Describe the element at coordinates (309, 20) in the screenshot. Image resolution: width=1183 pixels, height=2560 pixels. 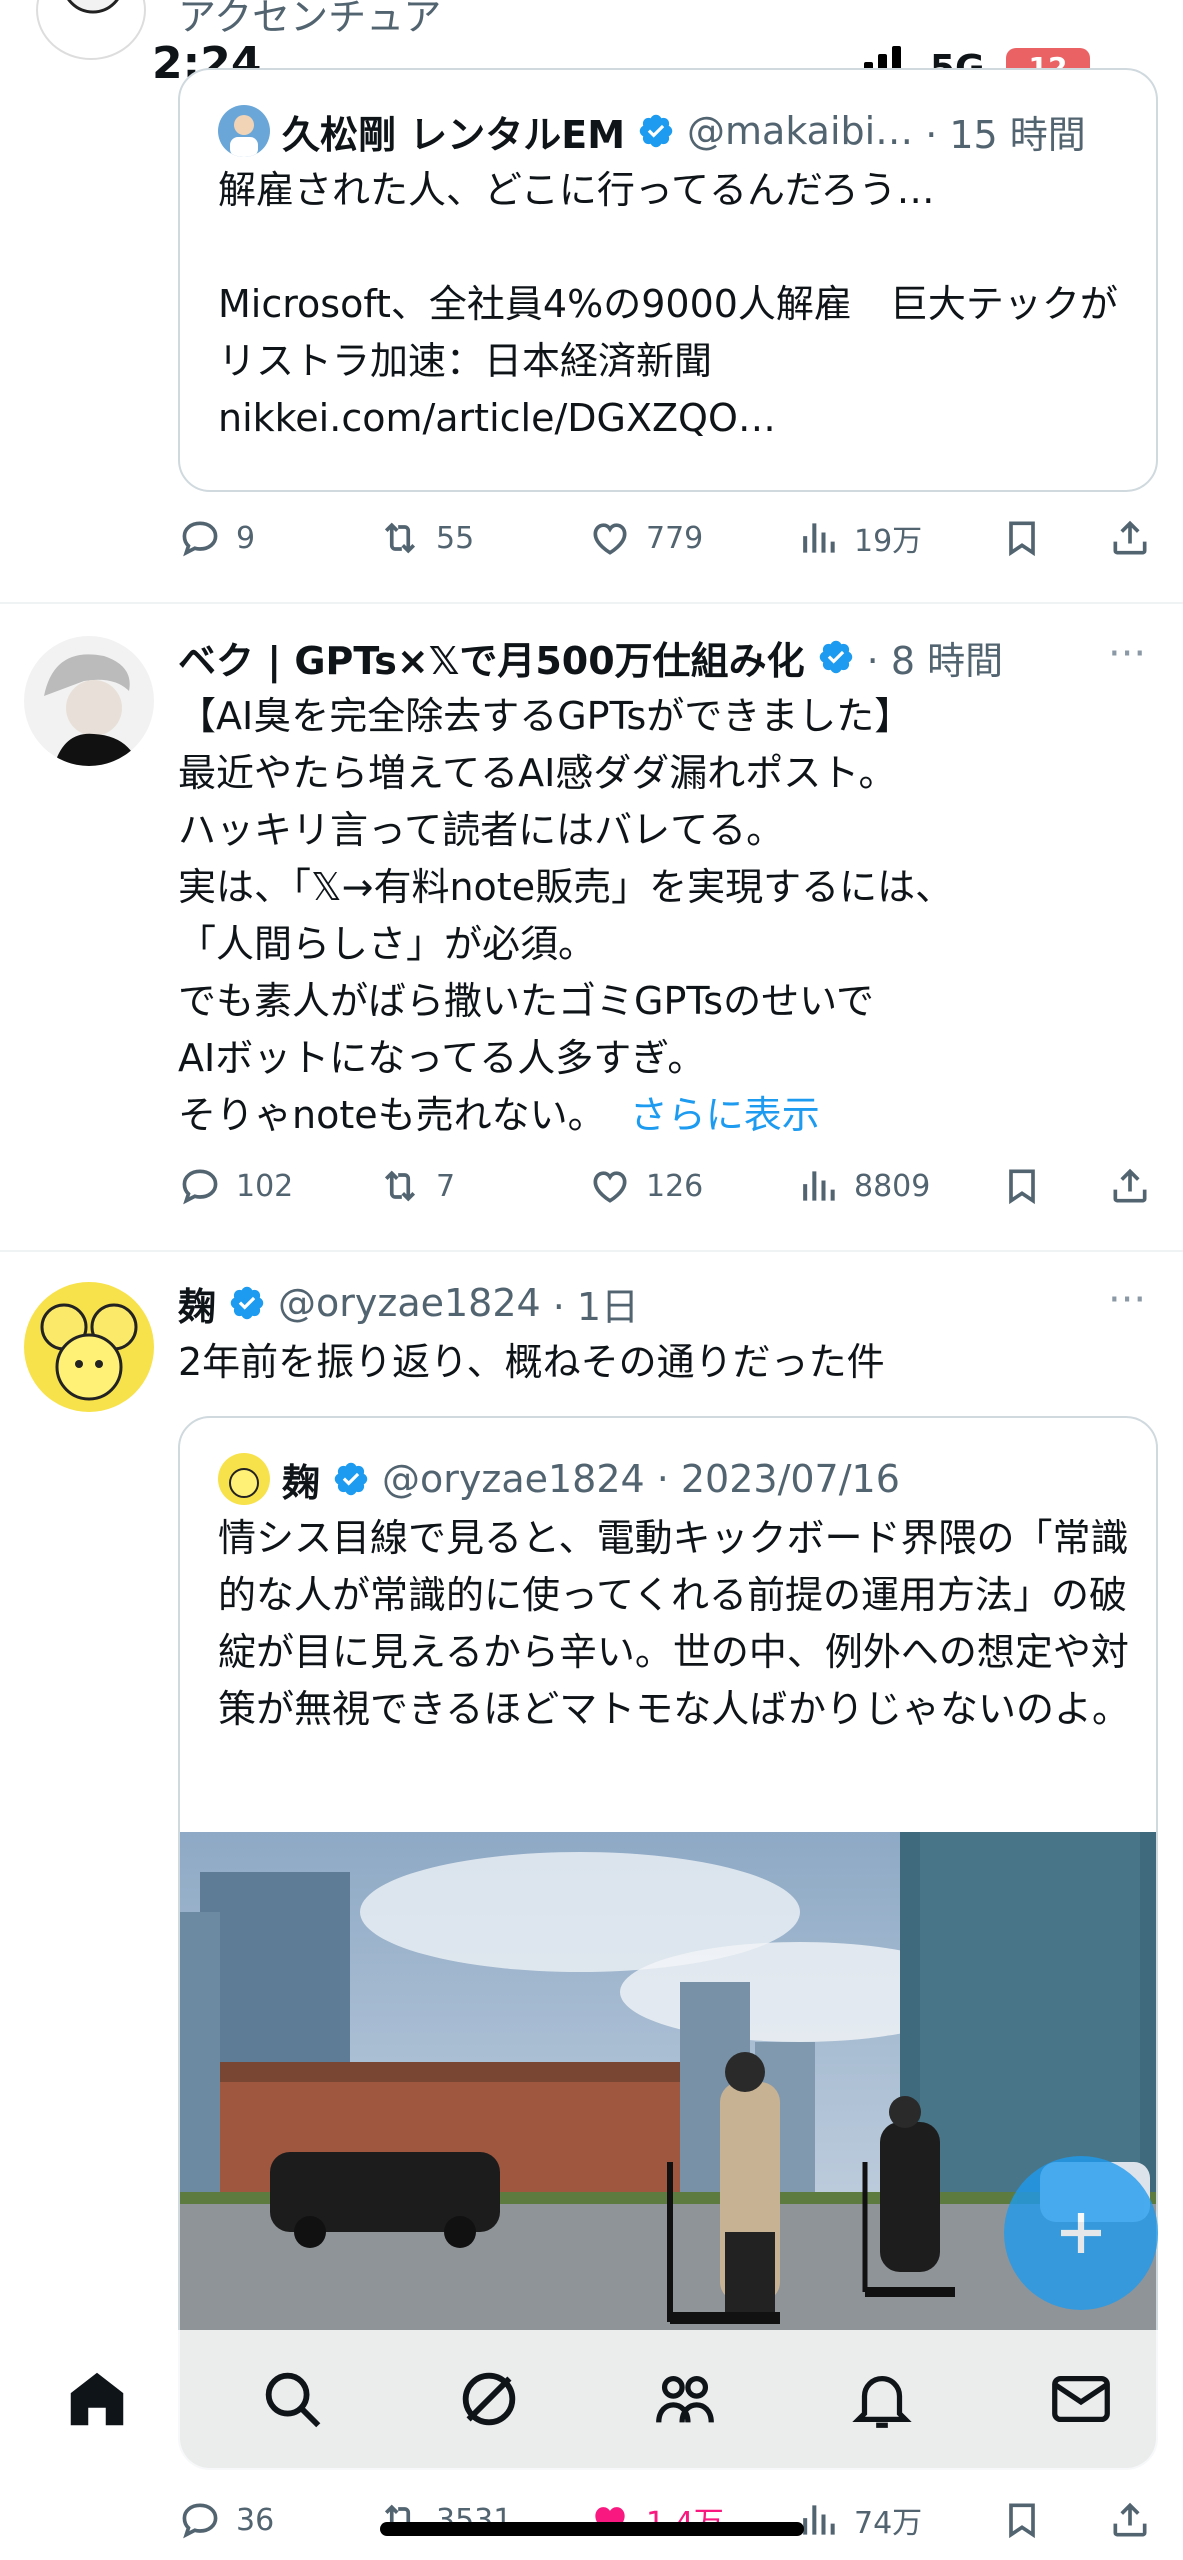
I see `author-name-partial: アクセンチュア` at that location.